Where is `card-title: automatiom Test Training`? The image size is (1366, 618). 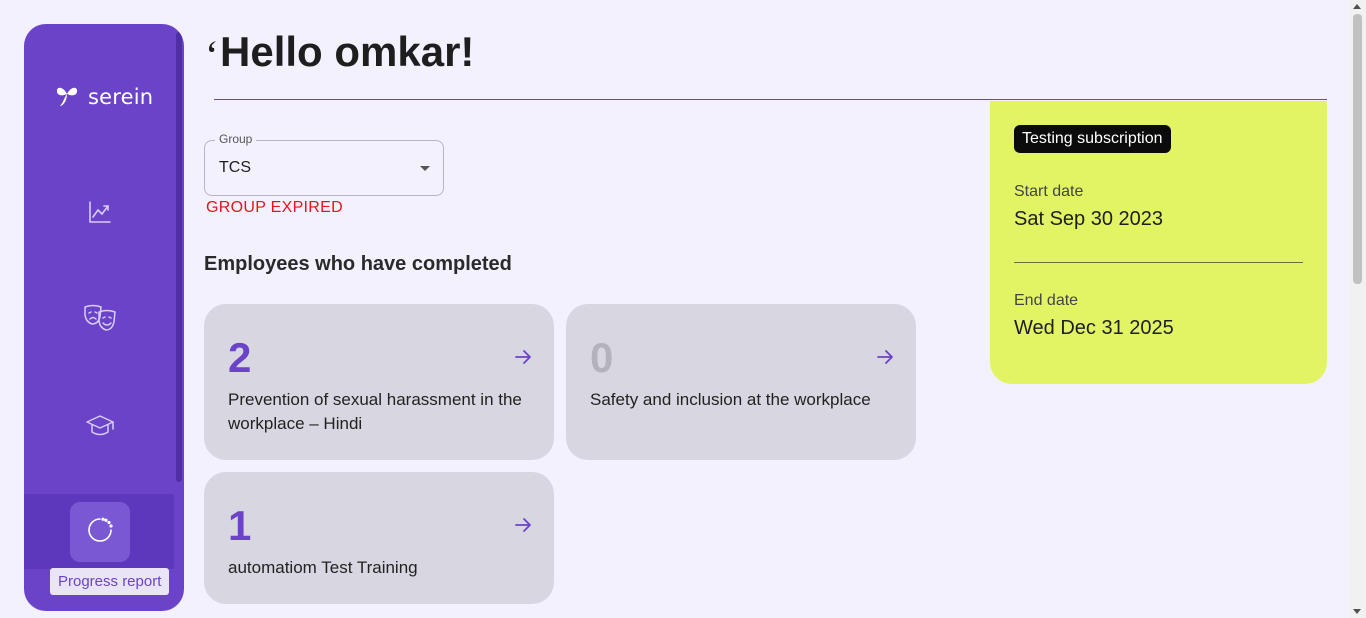 card-title: automatiom Test Training is located at coordinates (323, 567).